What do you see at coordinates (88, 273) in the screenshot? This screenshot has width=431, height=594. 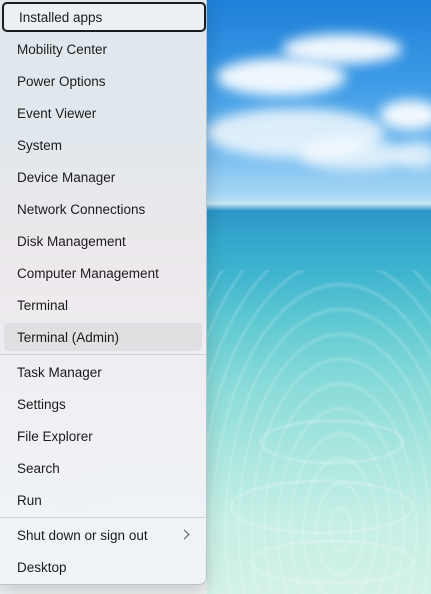 I see `menu-item-label: Computer Management` at bounding box center [88, 273].